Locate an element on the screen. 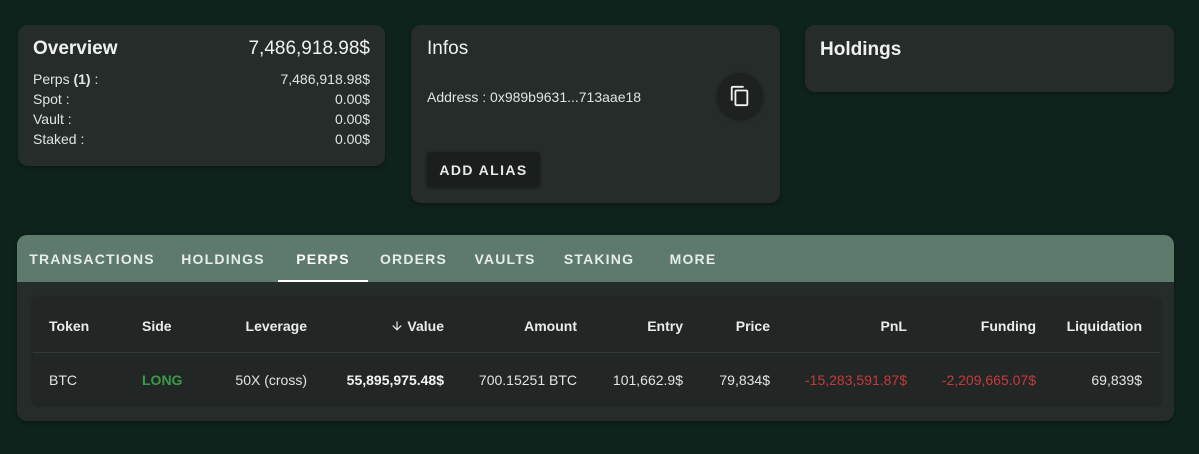 The width and height of the screenshot is (1199, 454). overview-row-staked: Staked : 0.00$ is located at coordinates (201, 139).